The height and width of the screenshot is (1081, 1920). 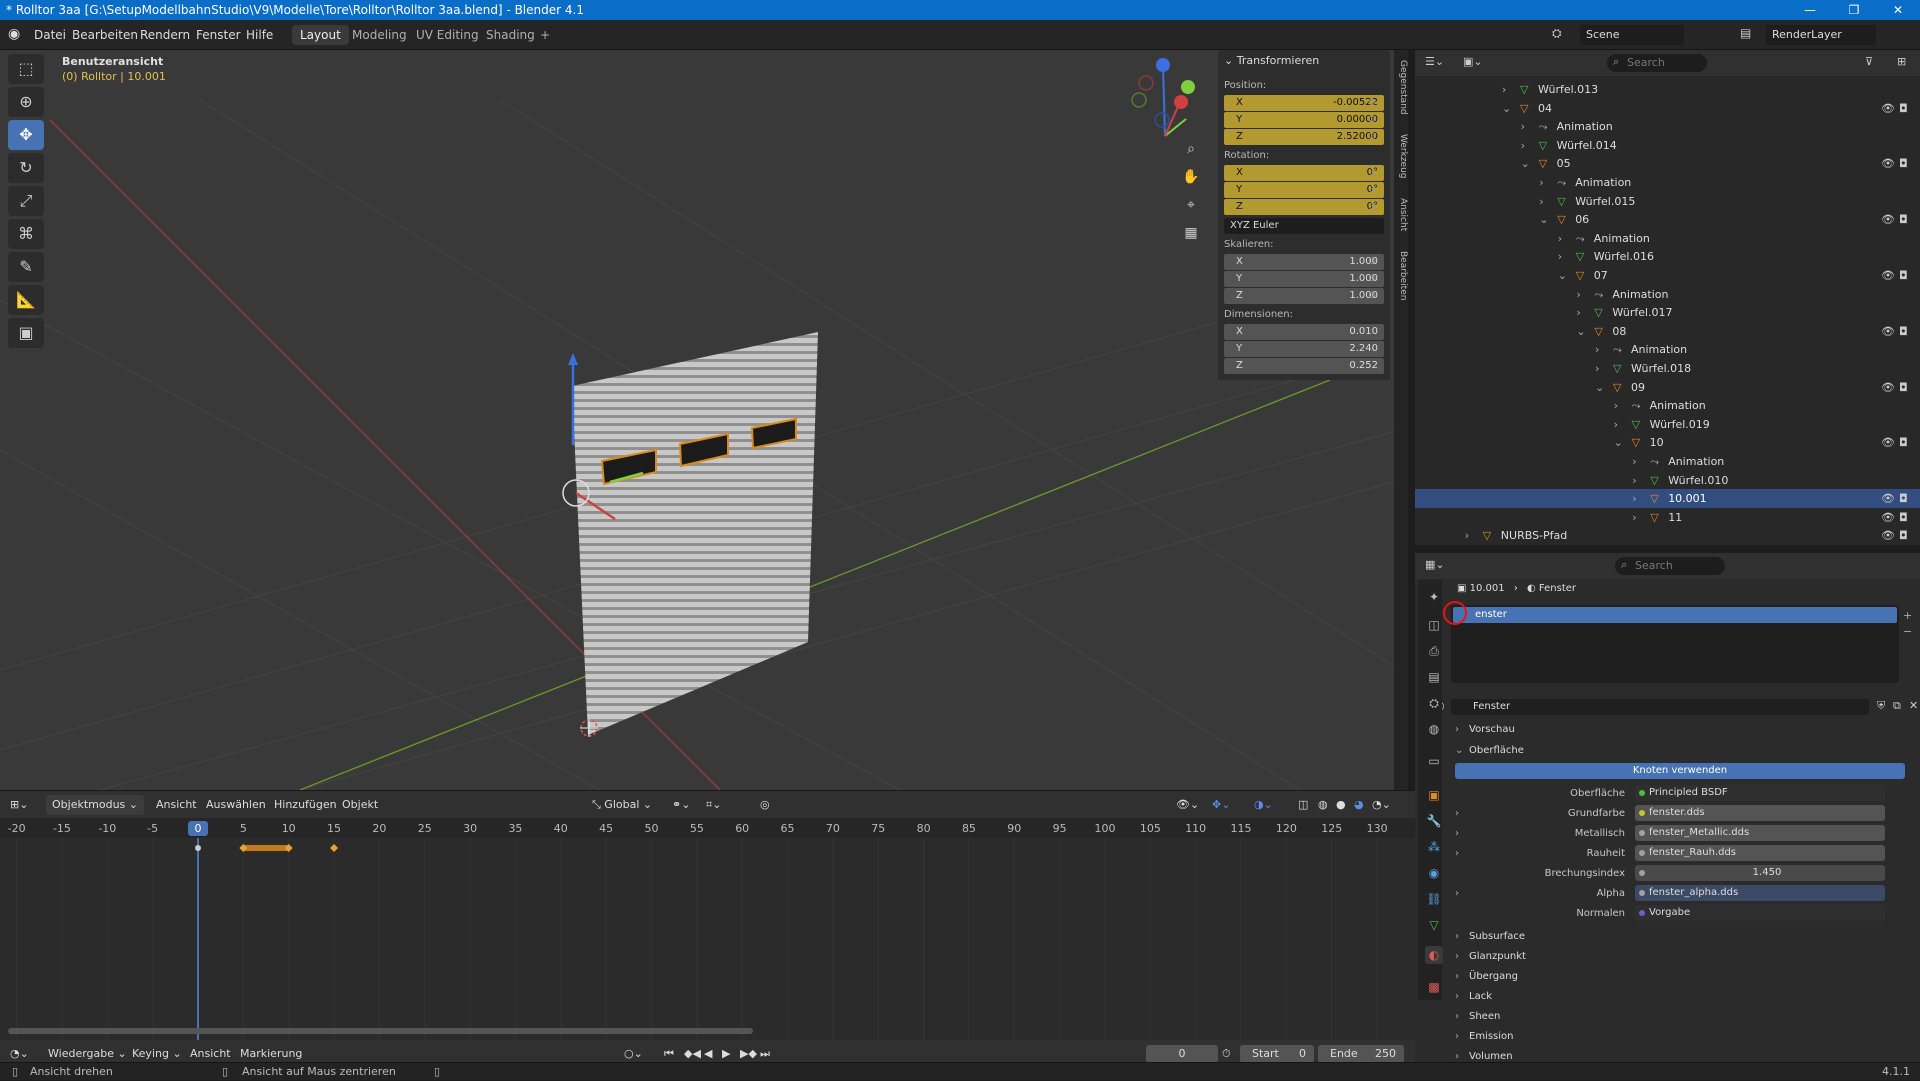 What do you see at coordinates (1667, 256) in the screenshot?
I see `outliner-row: › ▽ Würfel.016` at bounding box center [1667, 256].